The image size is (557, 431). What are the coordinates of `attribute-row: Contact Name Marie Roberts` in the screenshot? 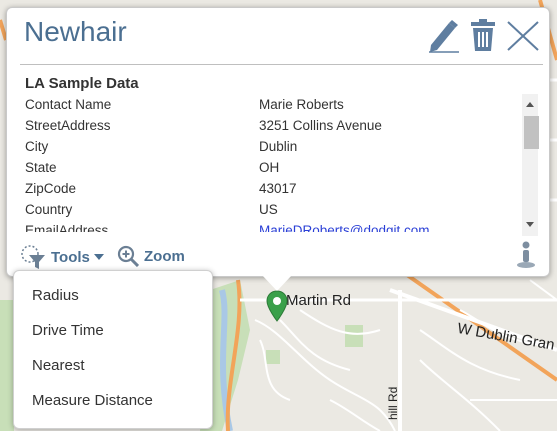 It's located at (284, 104).